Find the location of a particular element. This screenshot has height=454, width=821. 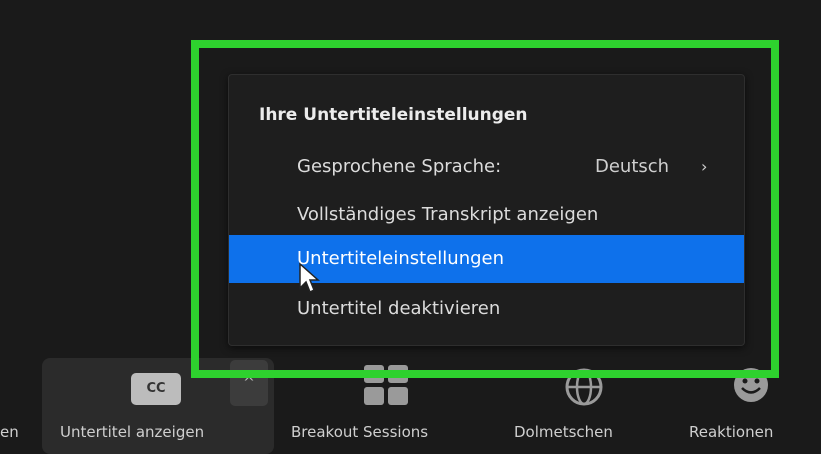

show-captions-button-label: Untertitel anzeigen is located at coordinates (132, 432).